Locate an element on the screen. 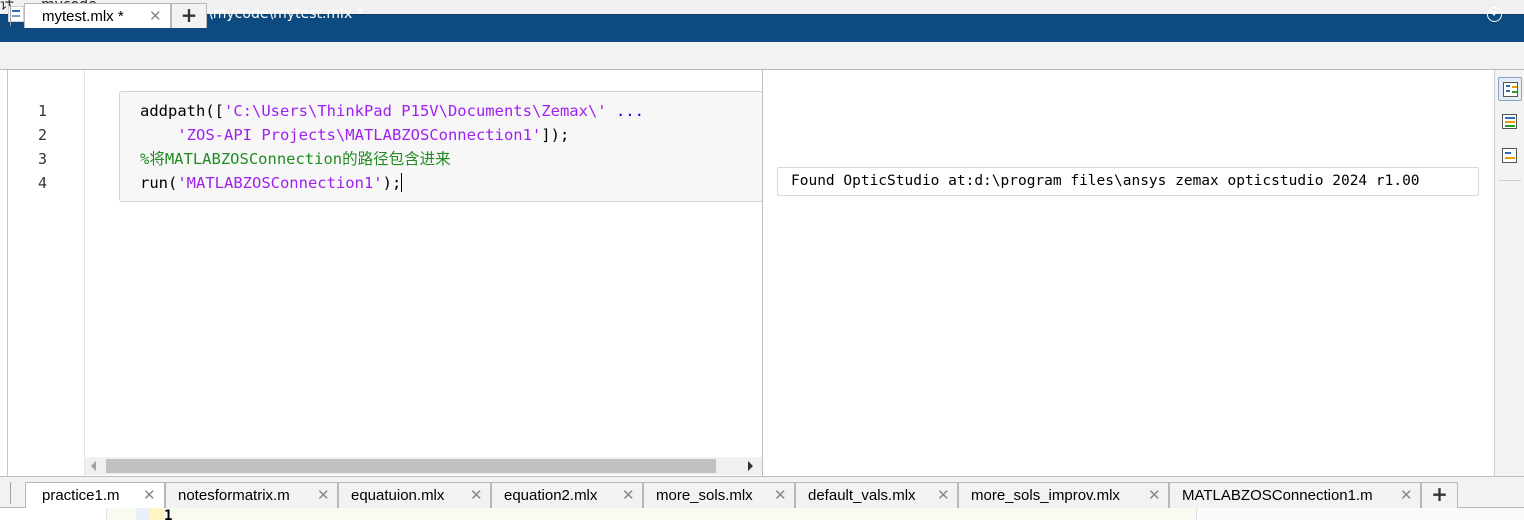  new-tab-button: + is located at coordinates (189, 15).